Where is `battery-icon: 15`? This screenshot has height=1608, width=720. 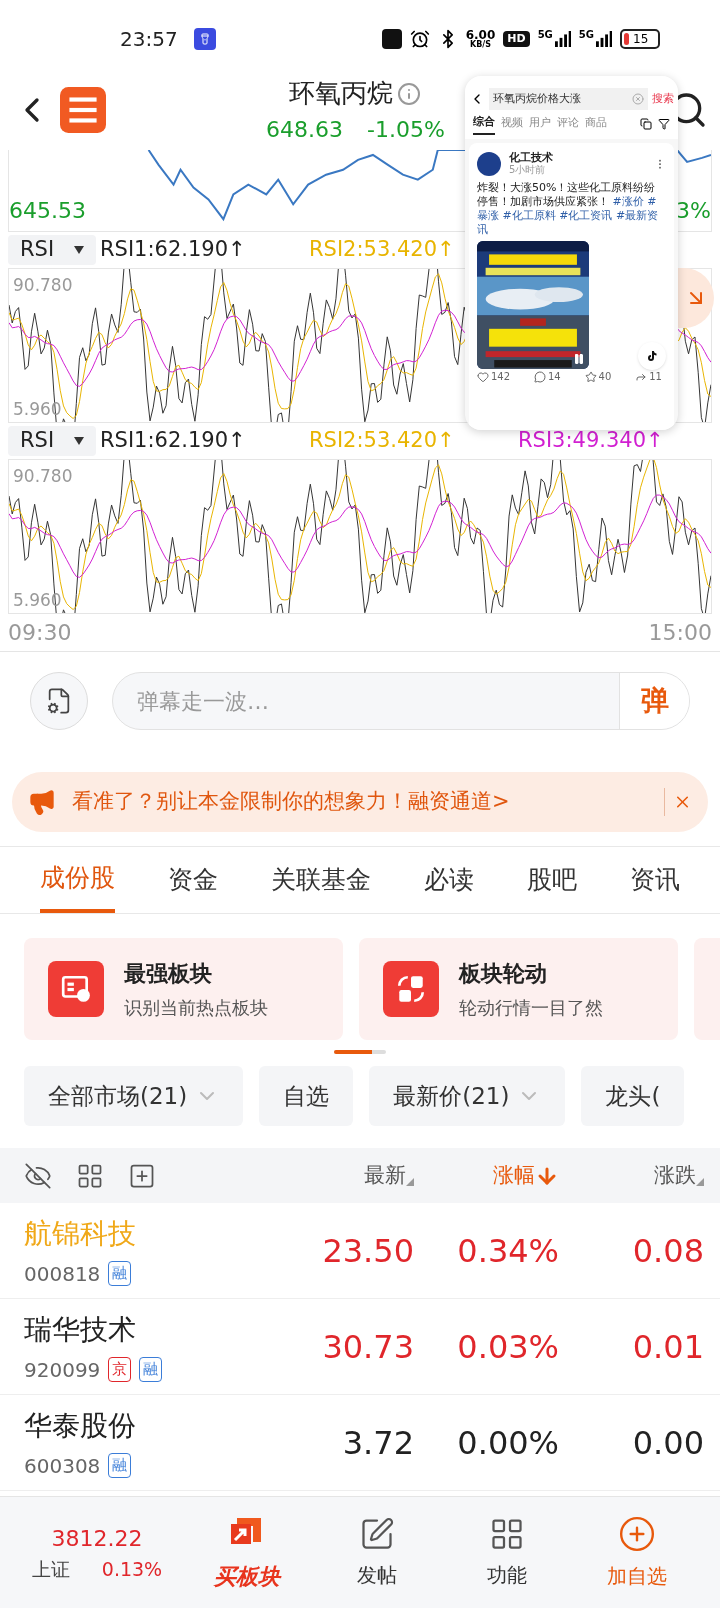 battery-icon: 15 is located at coordinates (640, 39).